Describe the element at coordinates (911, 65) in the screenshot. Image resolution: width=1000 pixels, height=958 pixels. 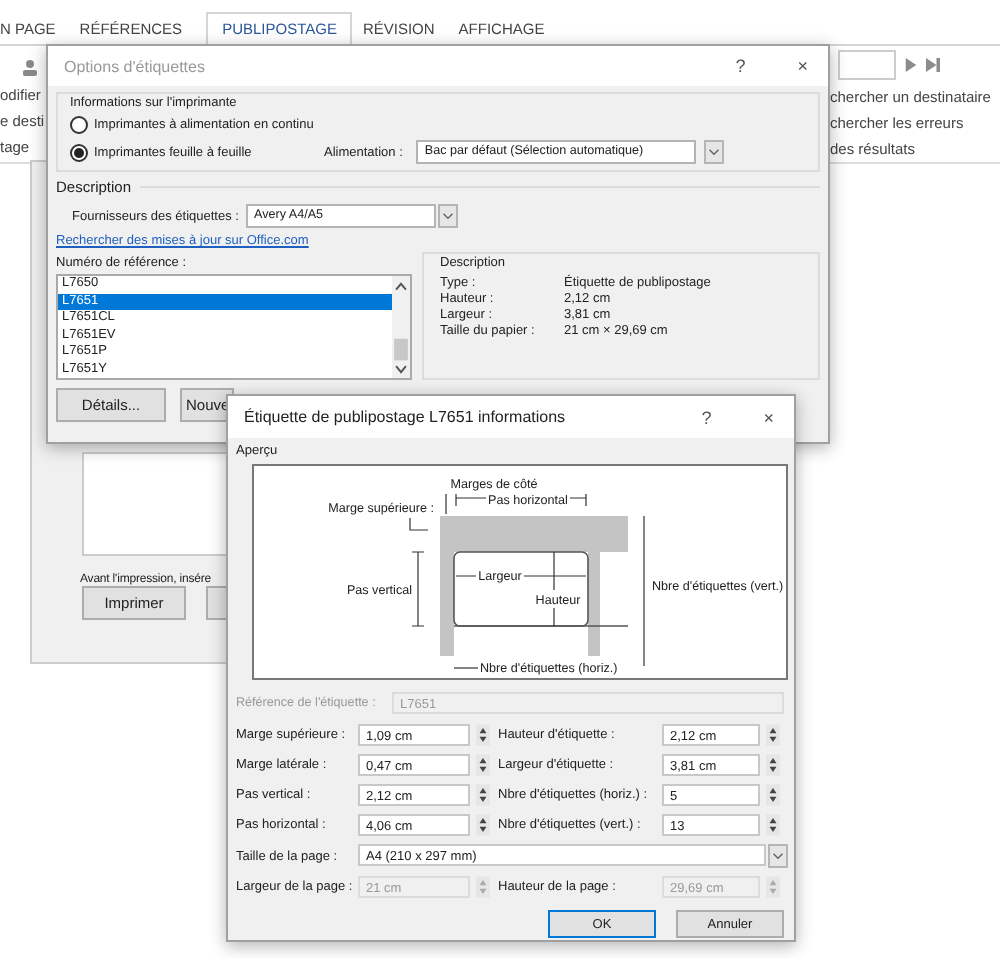
I see `next-icon` at that location.